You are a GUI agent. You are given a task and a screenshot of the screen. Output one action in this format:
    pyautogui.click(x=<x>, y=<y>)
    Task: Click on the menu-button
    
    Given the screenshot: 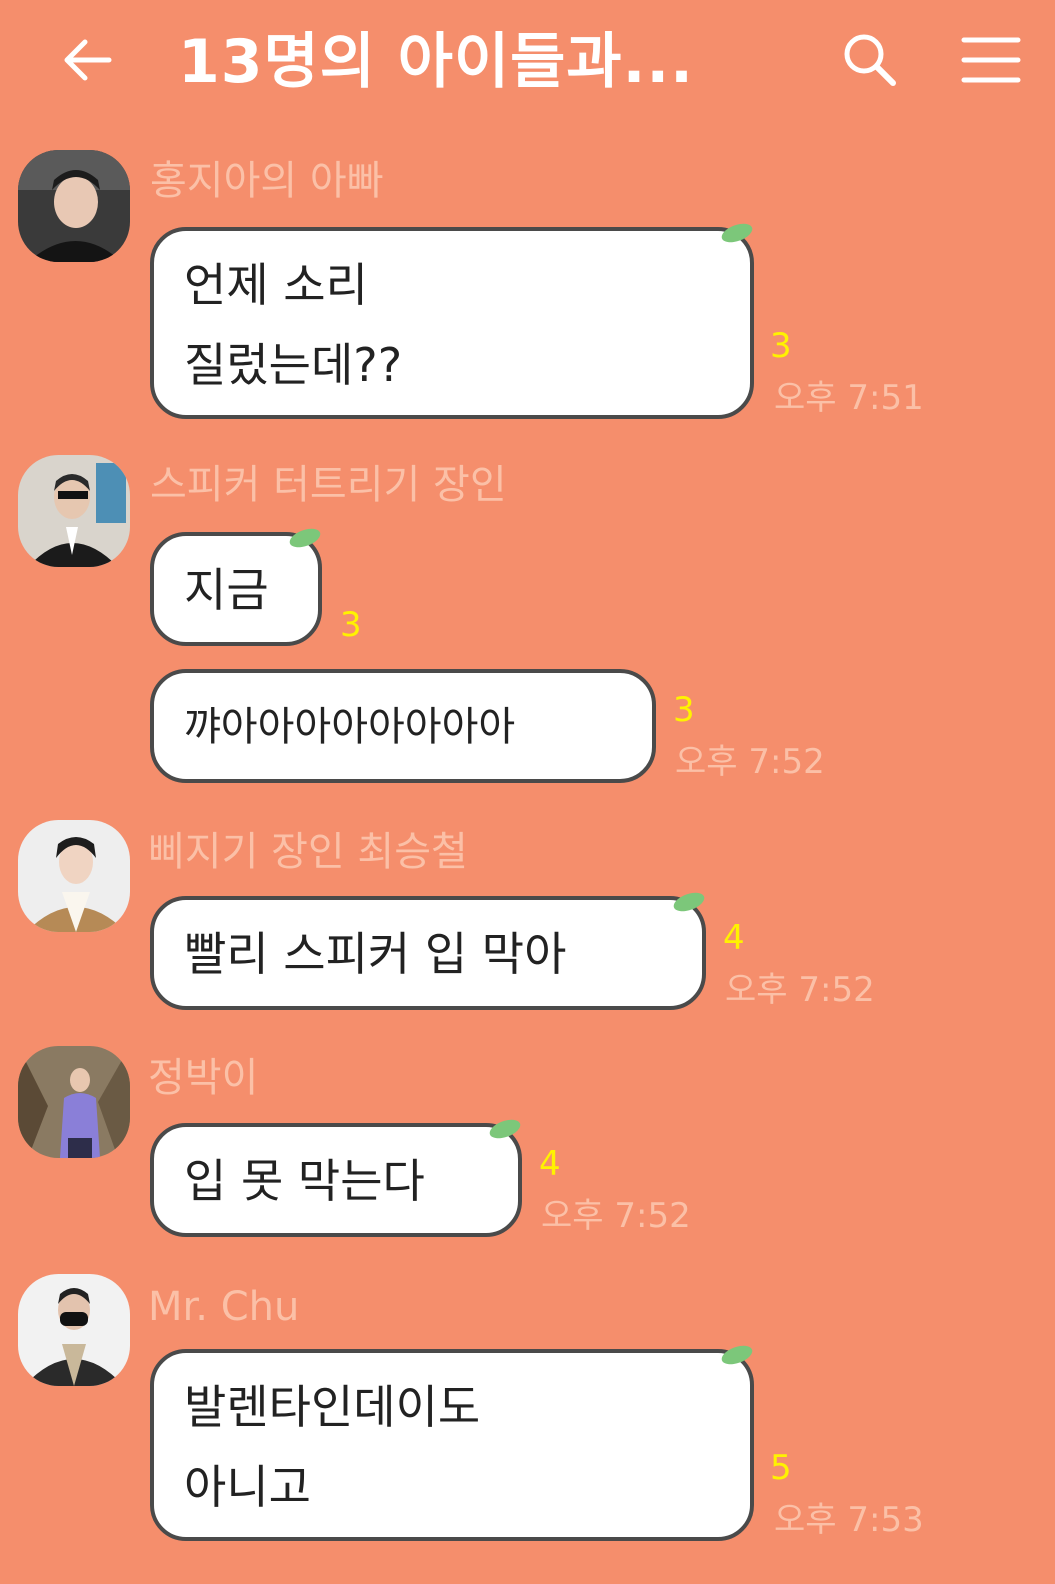 What is the action you would take?
    pyautogui.click(x=991, y=60)
    